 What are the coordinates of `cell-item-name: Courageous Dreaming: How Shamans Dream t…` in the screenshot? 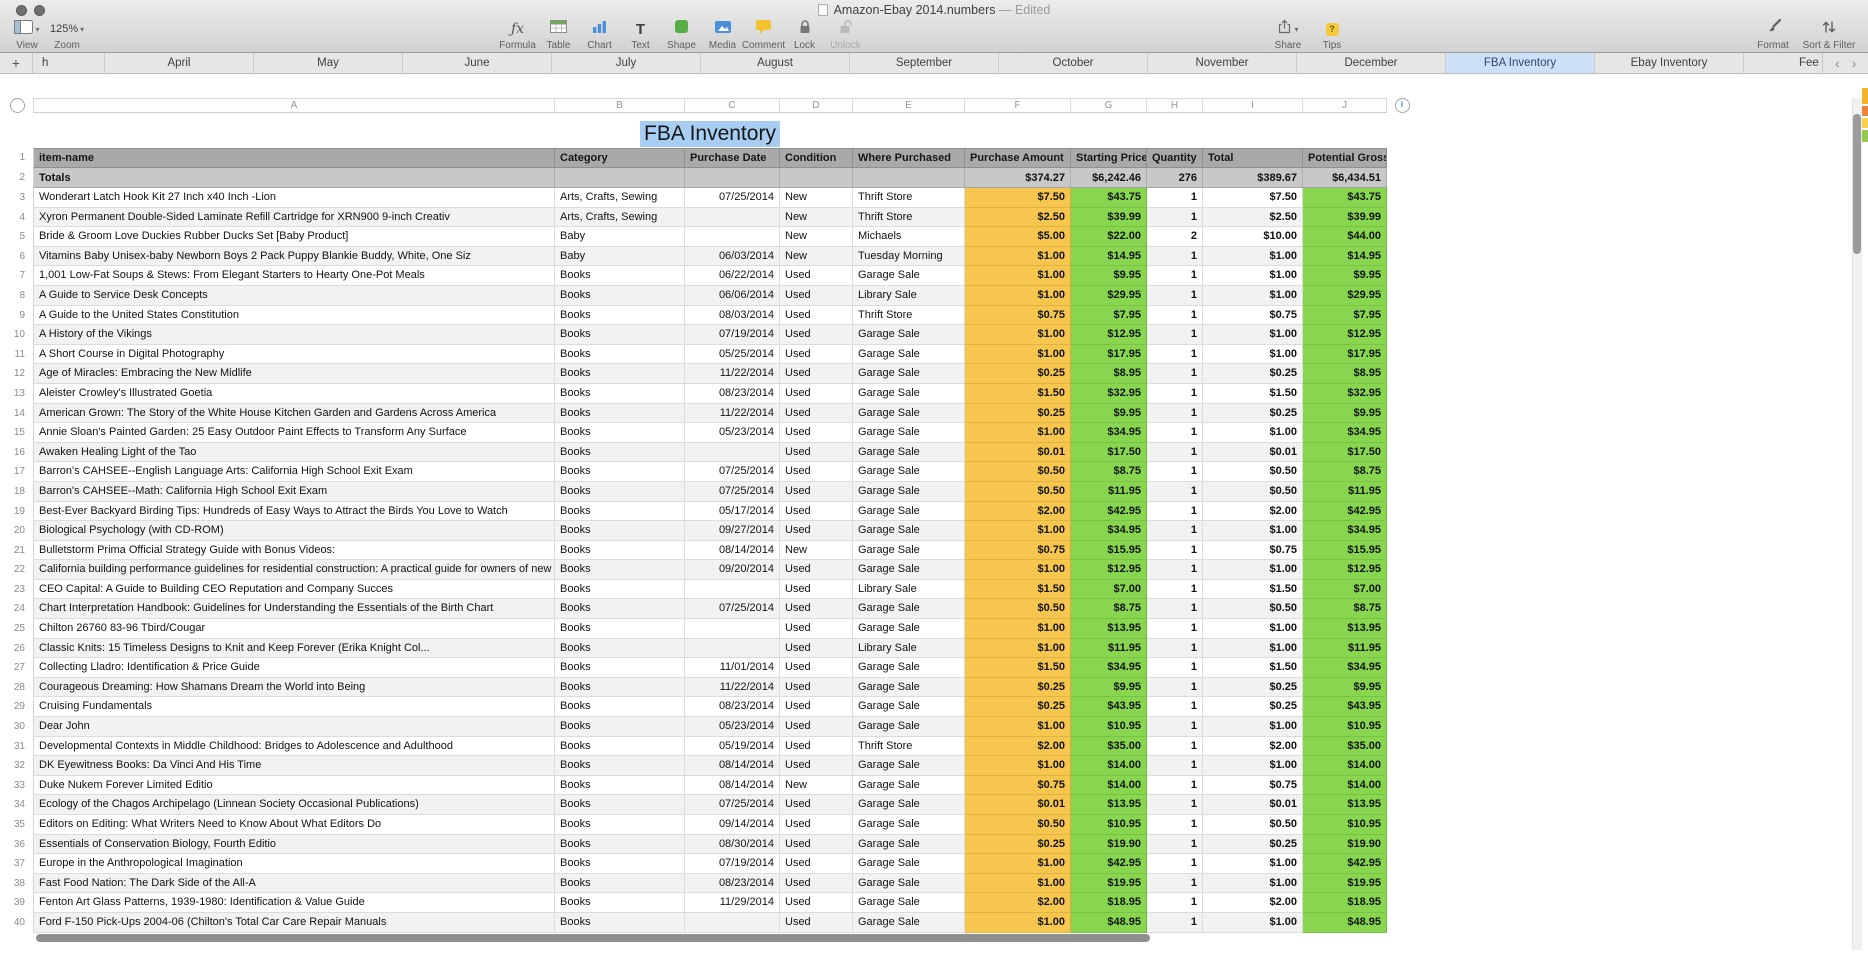 It's located at (294, 687).